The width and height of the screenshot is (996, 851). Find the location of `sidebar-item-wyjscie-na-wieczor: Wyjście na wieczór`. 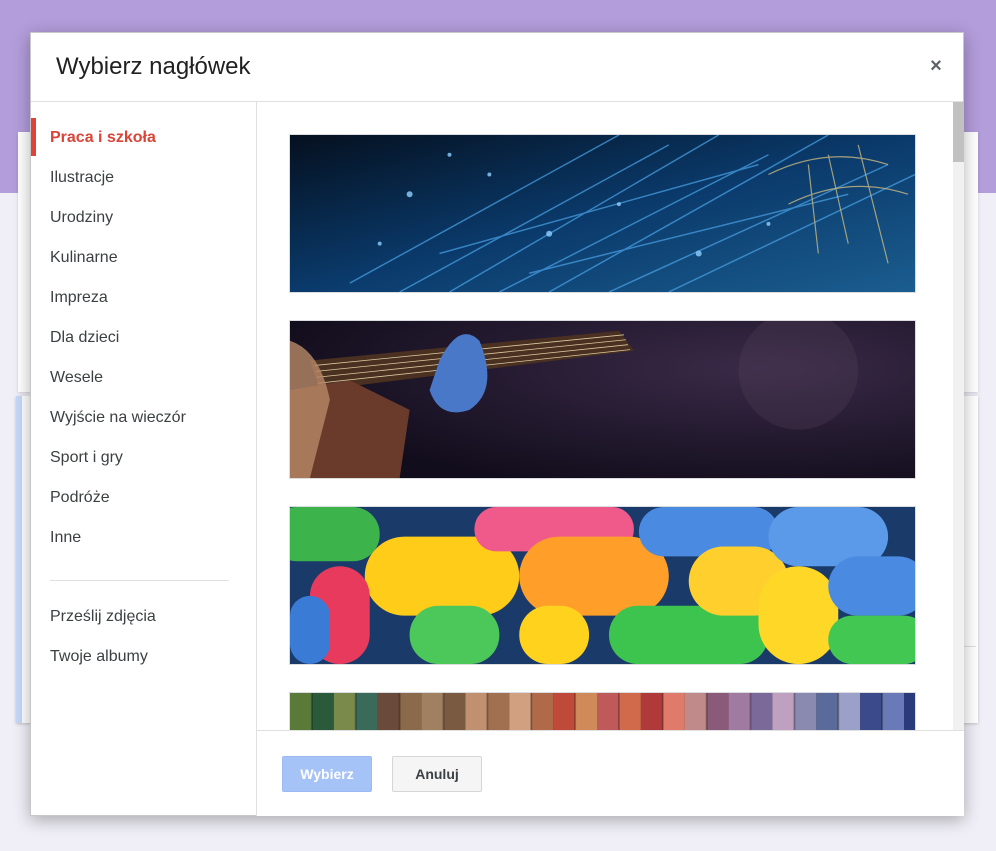

sidebar-item-wyjscie-na-wieczor: Wyjście na wieczór is located at coordinates (143, 418).